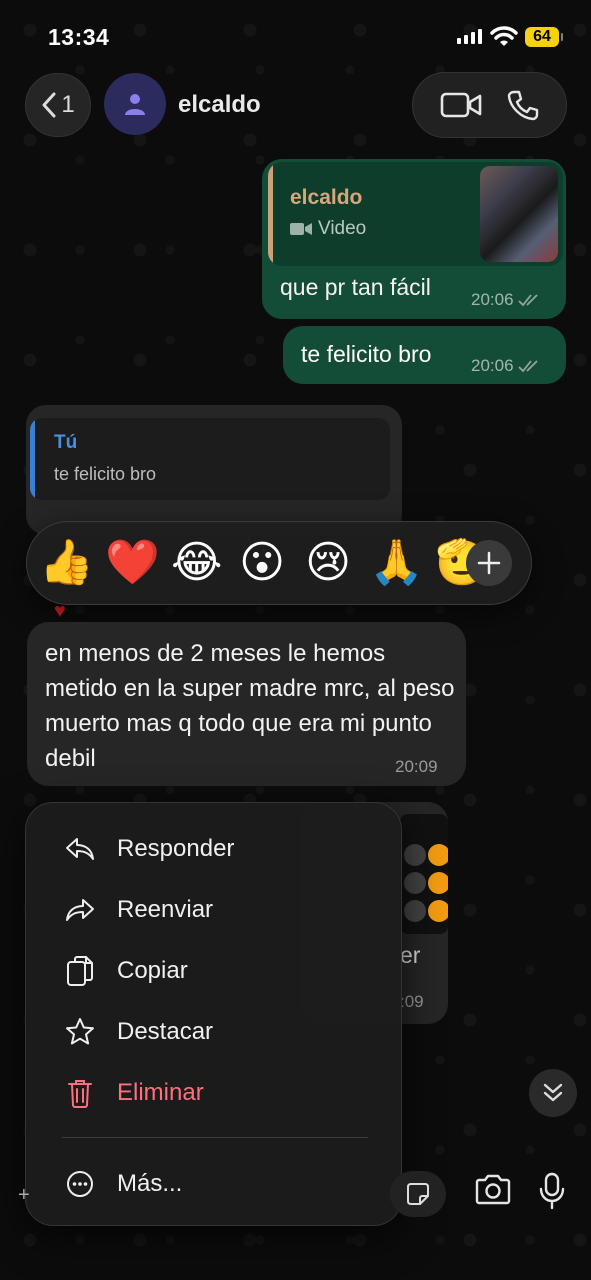  I want to click on video-call-icon, so click(461, 105).